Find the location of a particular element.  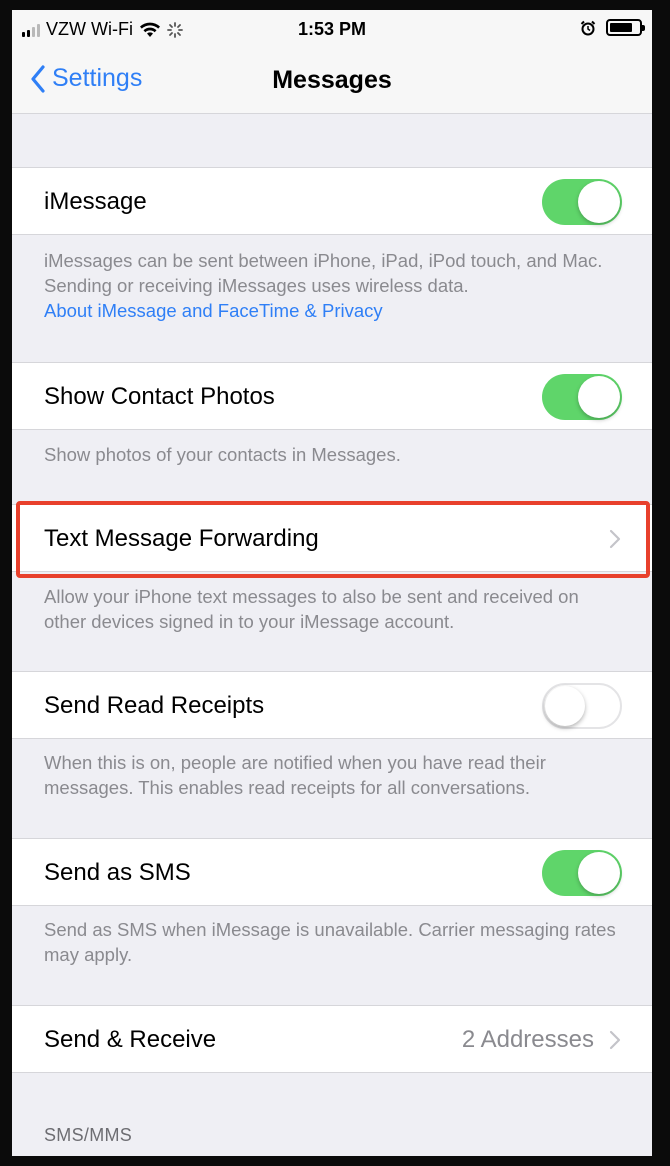

send-read-receipts-label: Send Read Receipts is located at coordinates (154, 705).